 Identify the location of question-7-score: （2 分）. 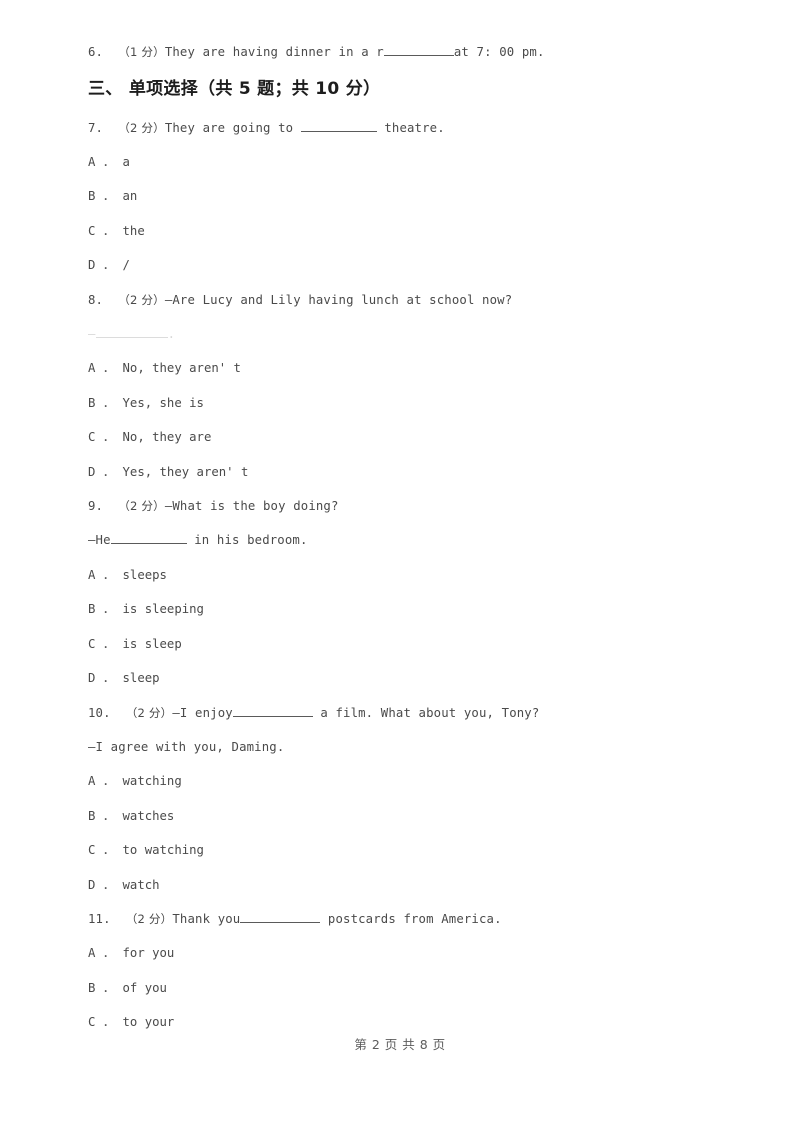
(141, 127).